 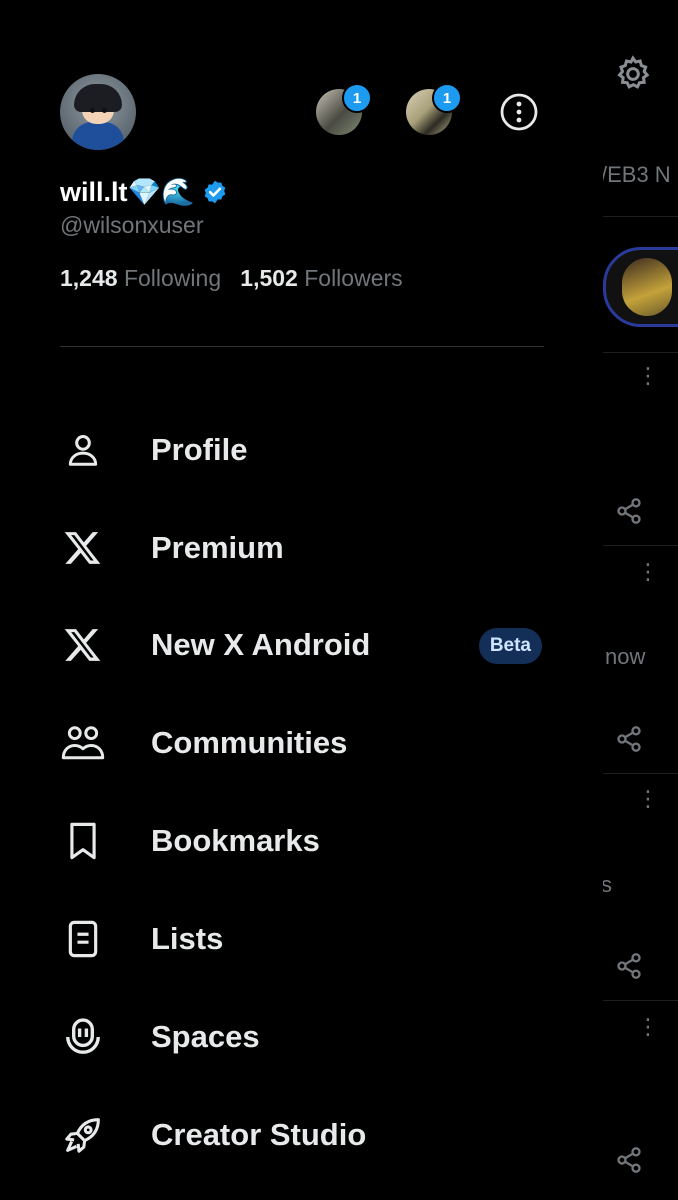 What do you see at coordinates (127, 192) in the screenshot?
I see `display-name: will.lt💎🌊` at bounding box center [127, 192].